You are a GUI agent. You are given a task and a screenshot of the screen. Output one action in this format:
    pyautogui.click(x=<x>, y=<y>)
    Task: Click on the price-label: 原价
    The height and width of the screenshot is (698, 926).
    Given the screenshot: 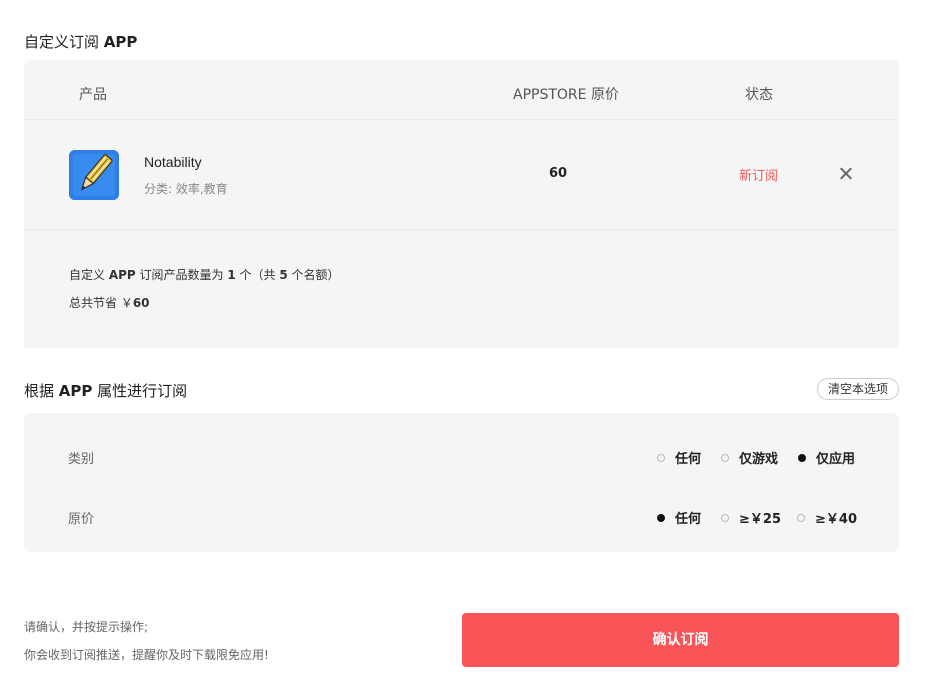 What is the action you would take?
    pyautogui.click(x=81, y=519)
    